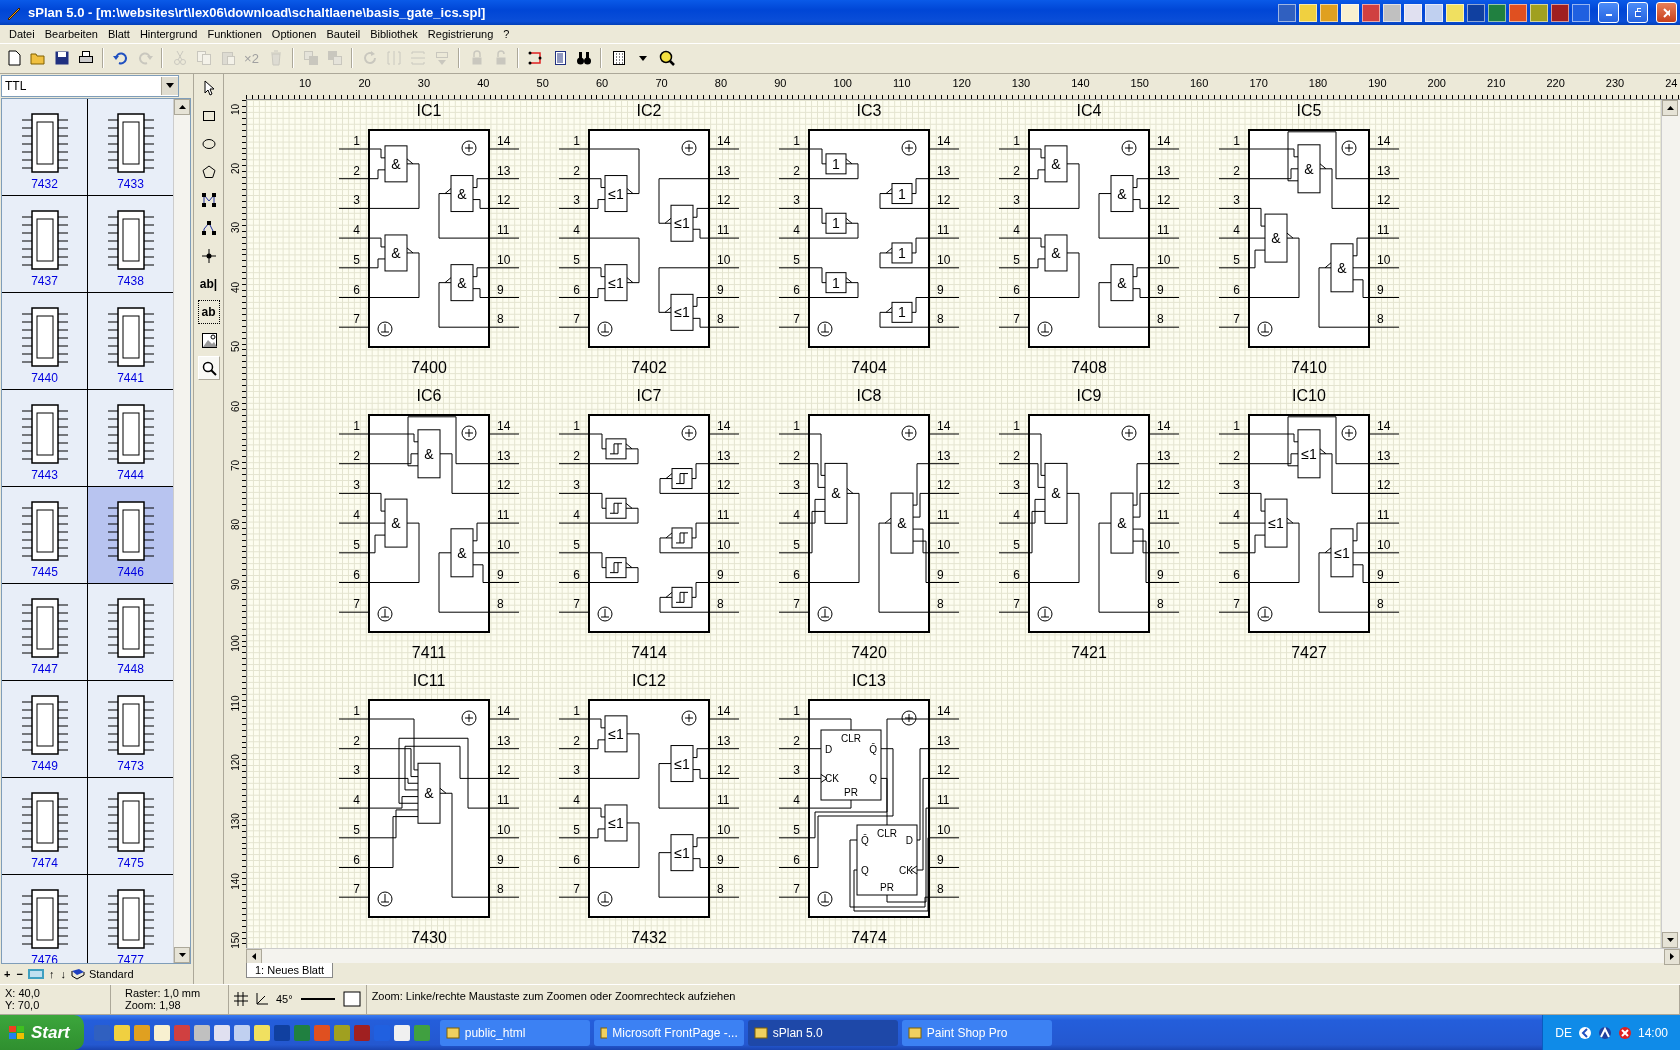 Image resolution: width=1680 pixels, height=1050 pixels. What do you see at coordinates (500, 289) in the screenshot?
I see `pin-number: 9` at bounding box center [500, 289].